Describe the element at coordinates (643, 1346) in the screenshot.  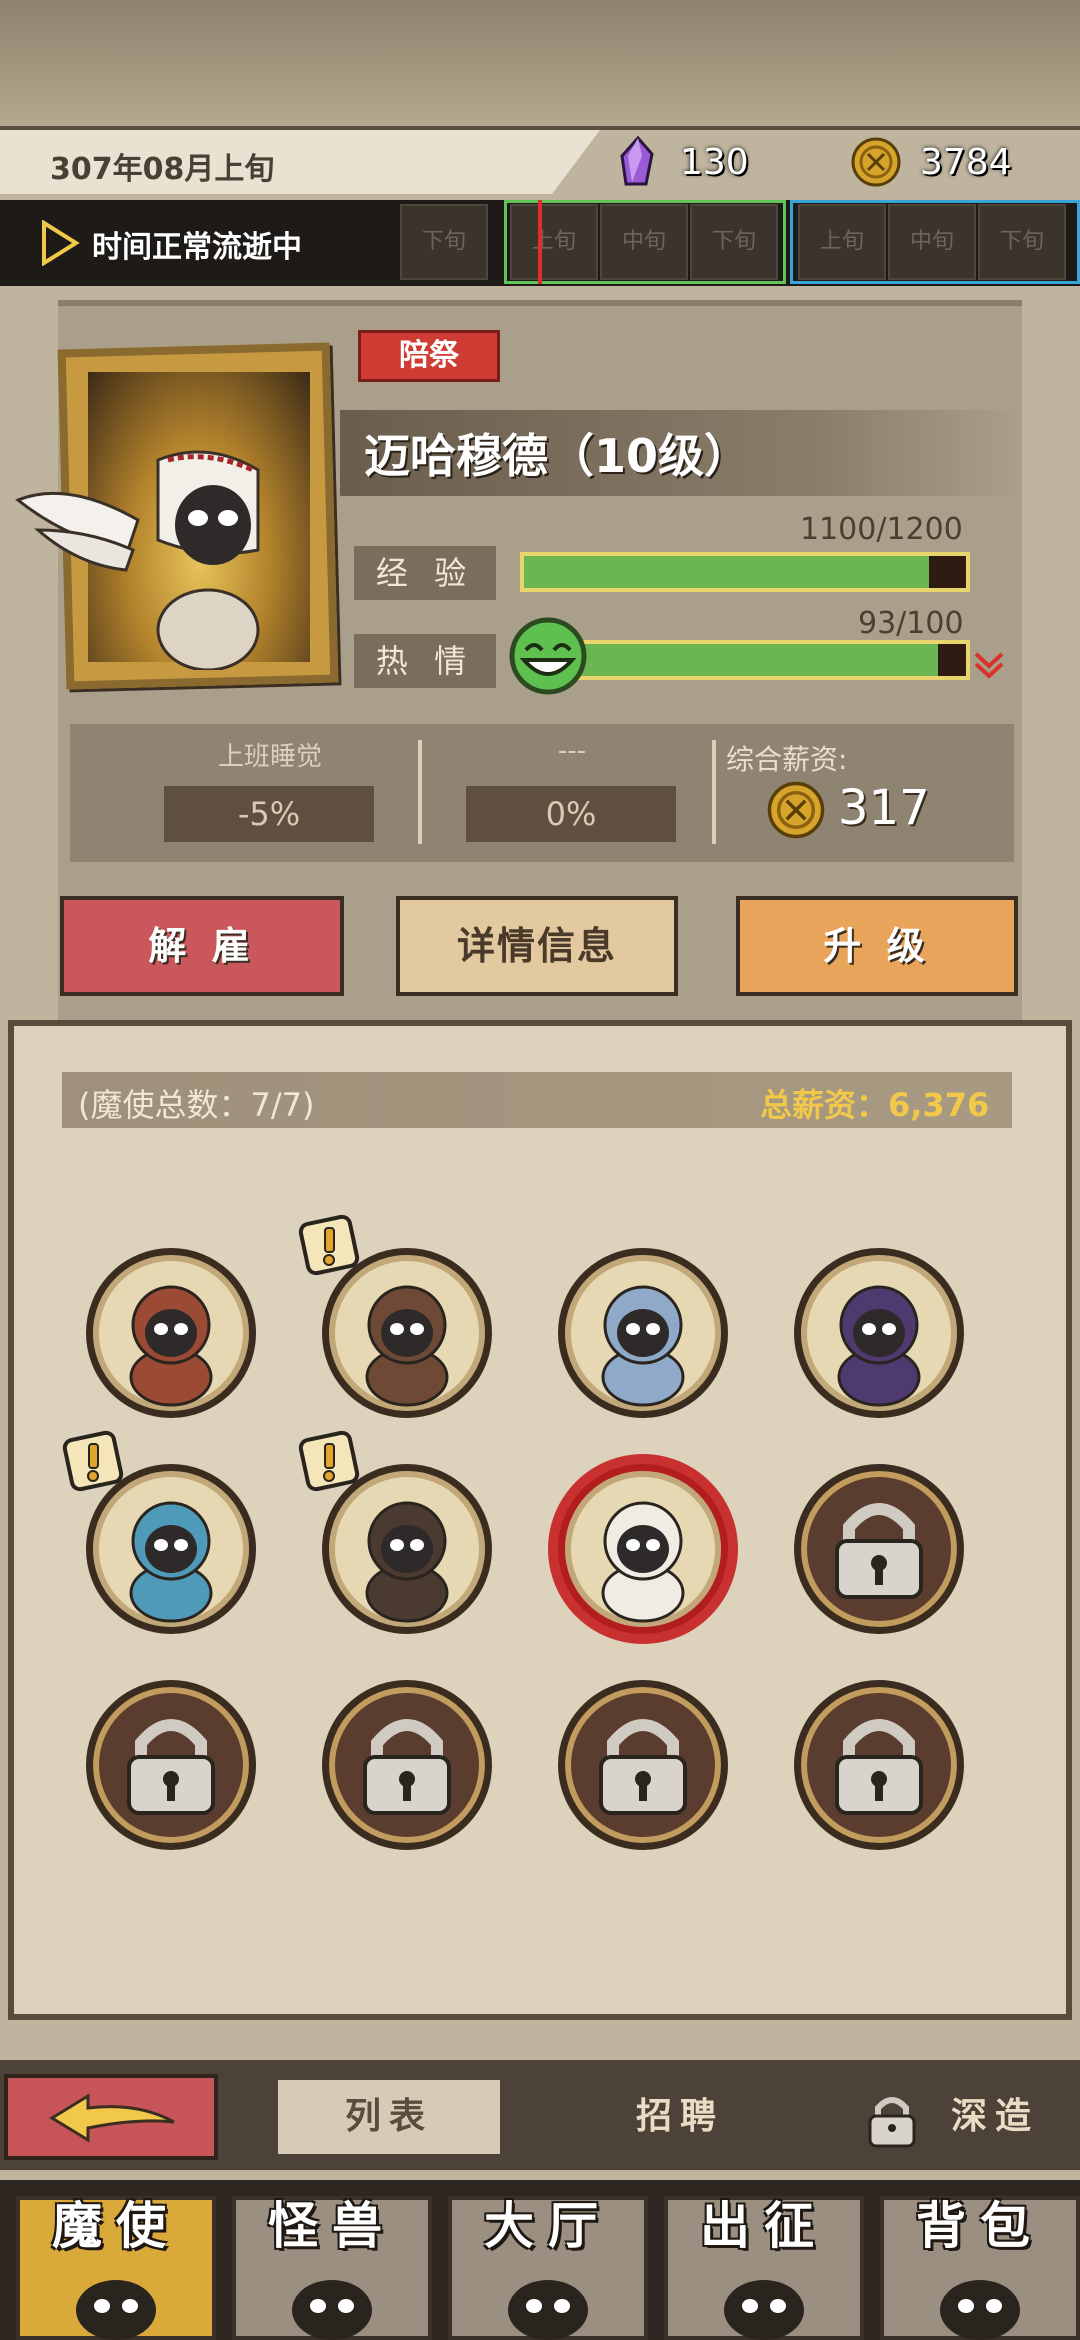
I see `demon-horned-icon` at that location.